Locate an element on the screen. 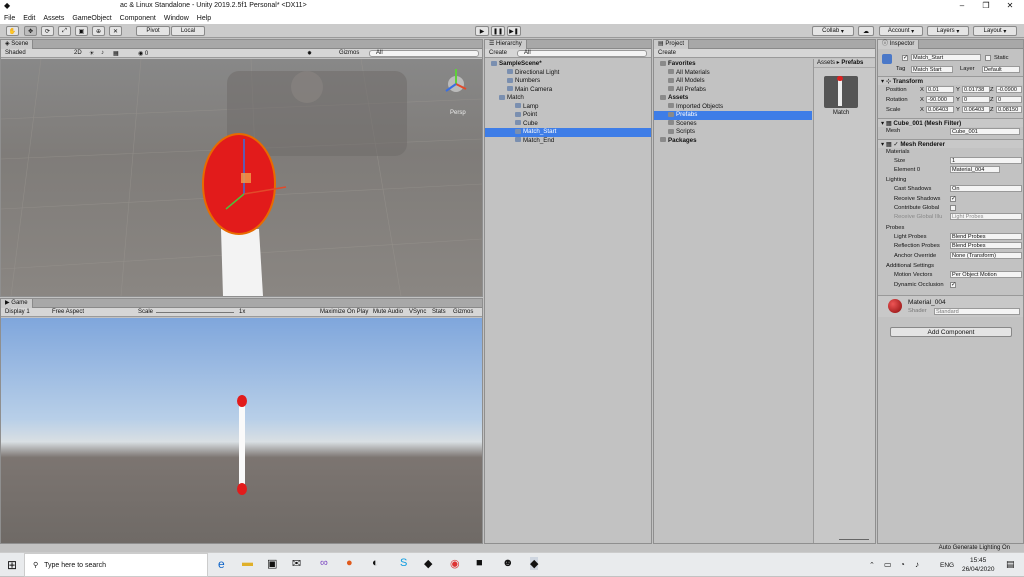  scene-camera-icon: ✸ is located at coordinates (309, 53).